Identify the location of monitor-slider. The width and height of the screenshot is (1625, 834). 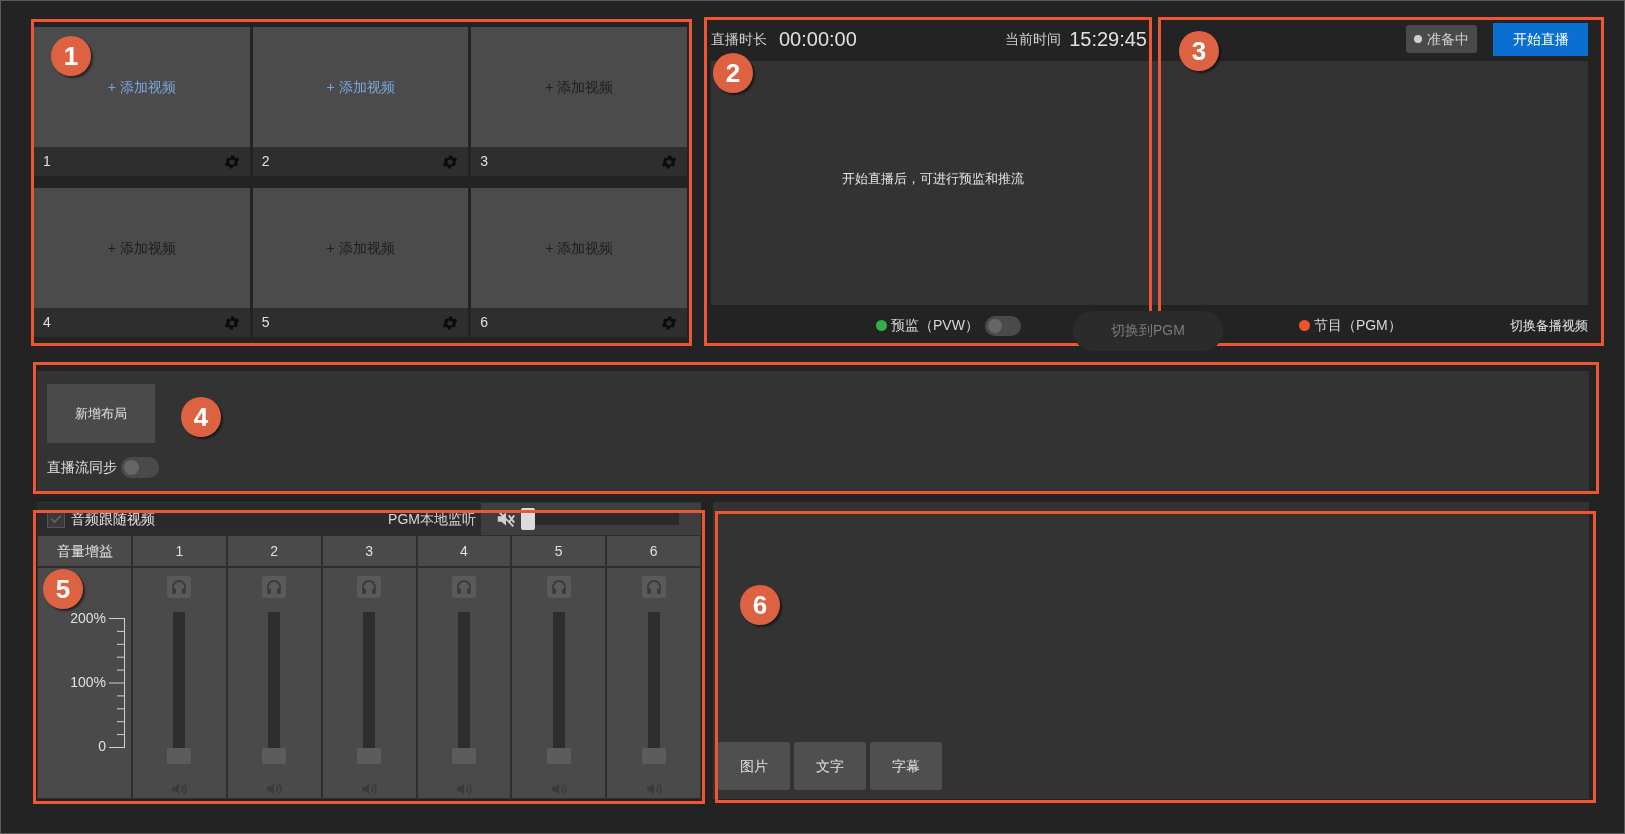
(600, 519).